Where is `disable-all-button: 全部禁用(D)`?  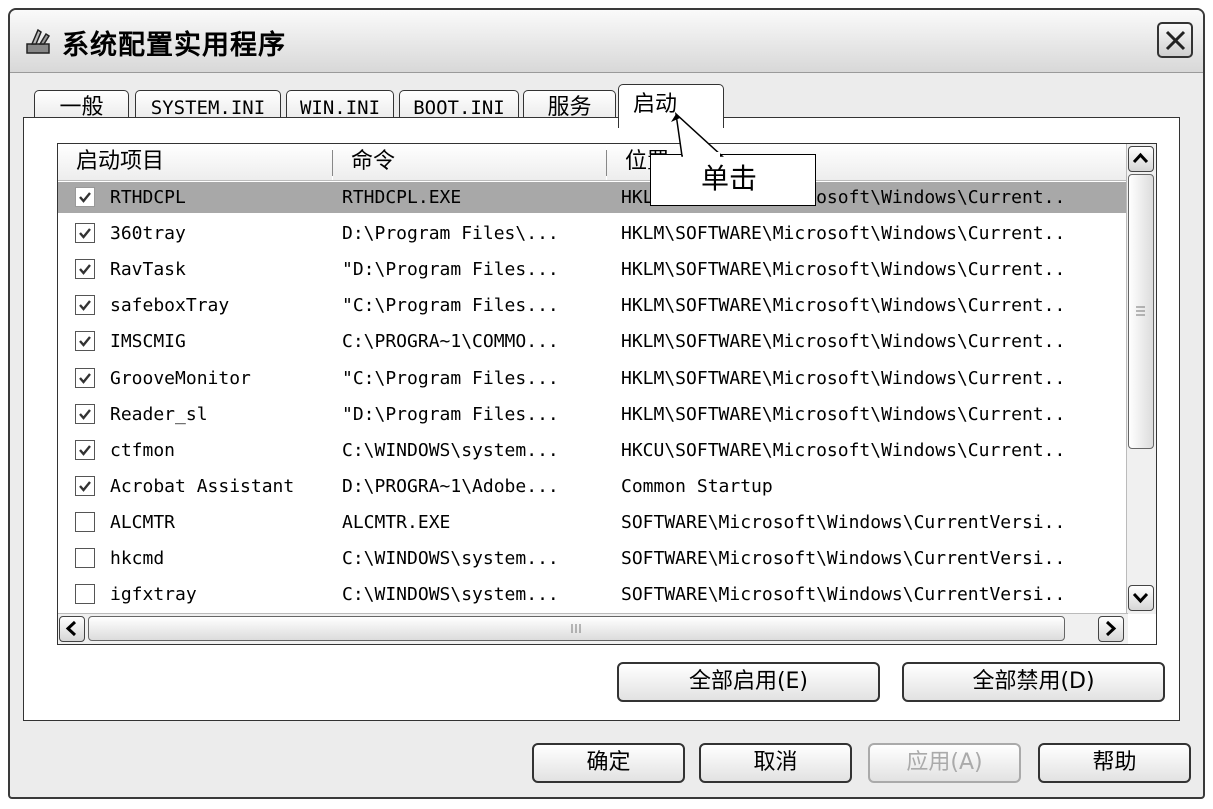
disable-all-button: 全部禁用(D) is located at coordinates (1033, 682).